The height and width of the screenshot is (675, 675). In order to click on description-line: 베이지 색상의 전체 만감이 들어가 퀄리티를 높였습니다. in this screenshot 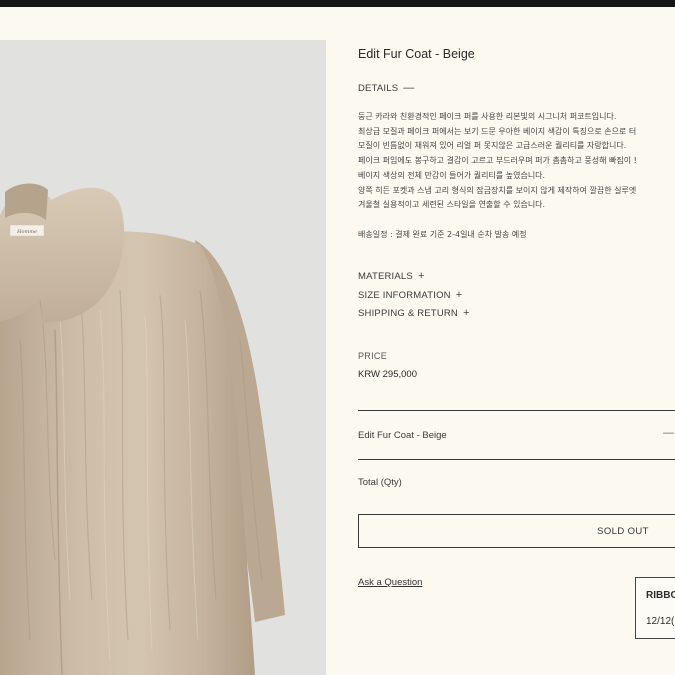, I will do `click(452, 175)`.